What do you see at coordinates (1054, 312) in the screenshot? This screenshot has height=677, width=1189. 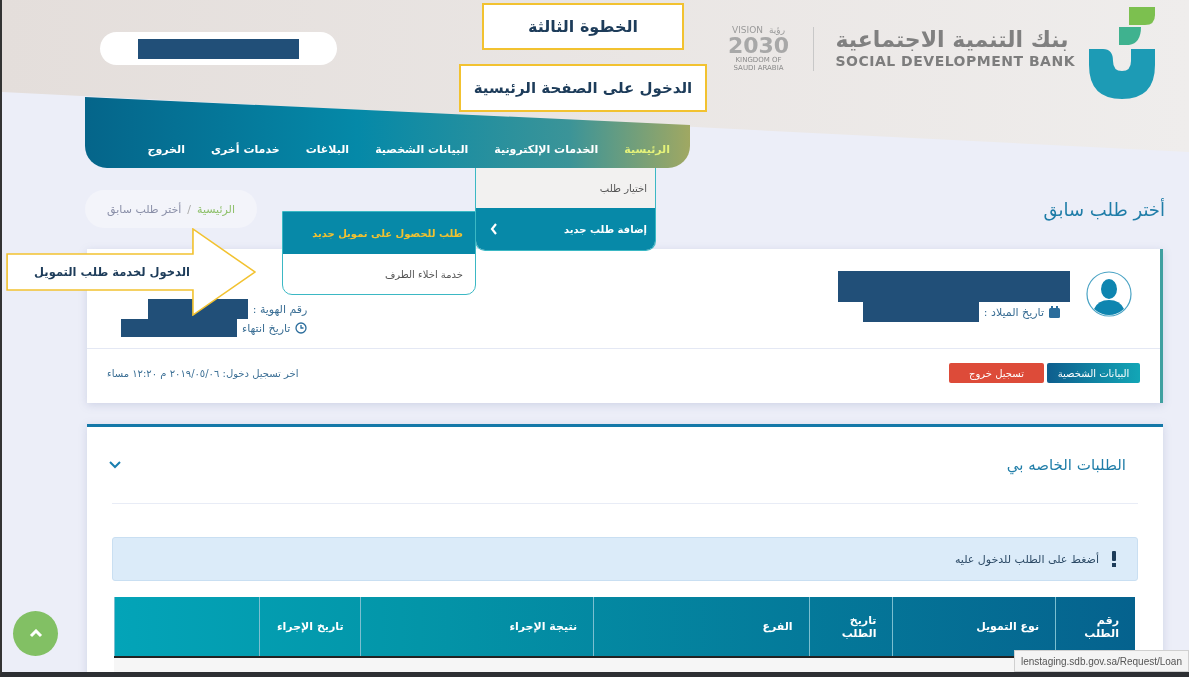 I see `calendar-icon` at bounding box center [1054, 312].